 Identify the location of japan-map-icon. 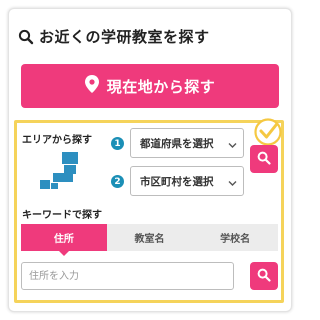
(66, 173).